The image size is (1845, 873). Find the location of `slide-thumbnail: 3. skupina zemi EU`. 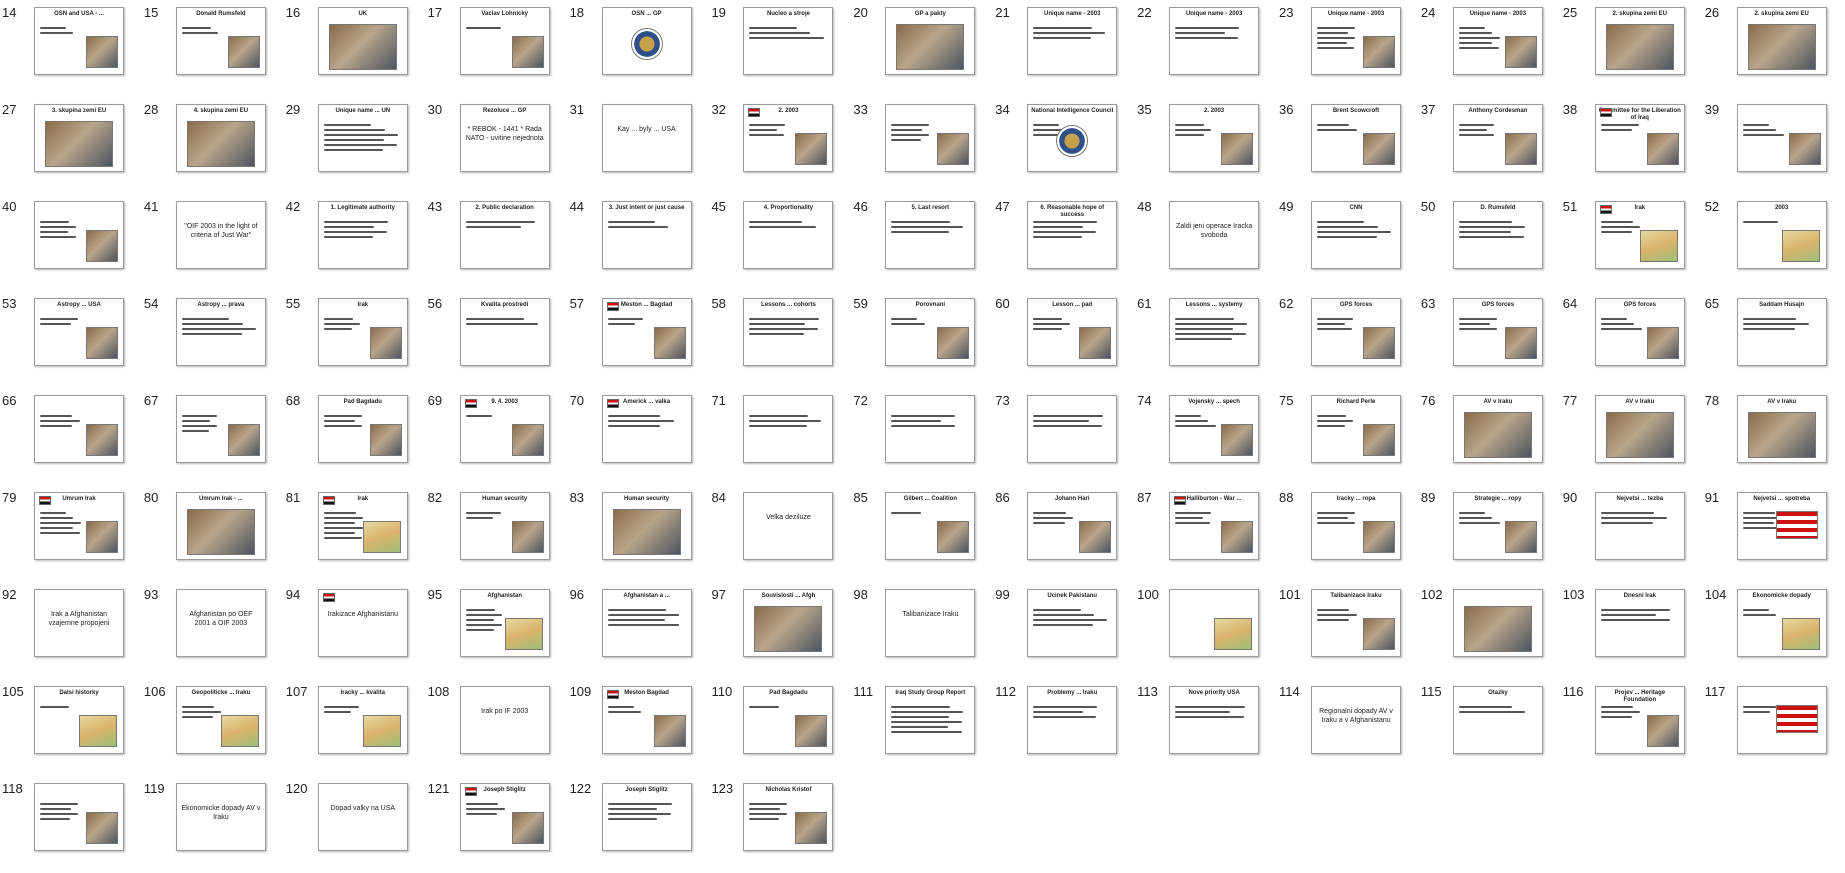

slide-thumbnail: 3. skupina zemi EU is located at coordinates (79, 138).